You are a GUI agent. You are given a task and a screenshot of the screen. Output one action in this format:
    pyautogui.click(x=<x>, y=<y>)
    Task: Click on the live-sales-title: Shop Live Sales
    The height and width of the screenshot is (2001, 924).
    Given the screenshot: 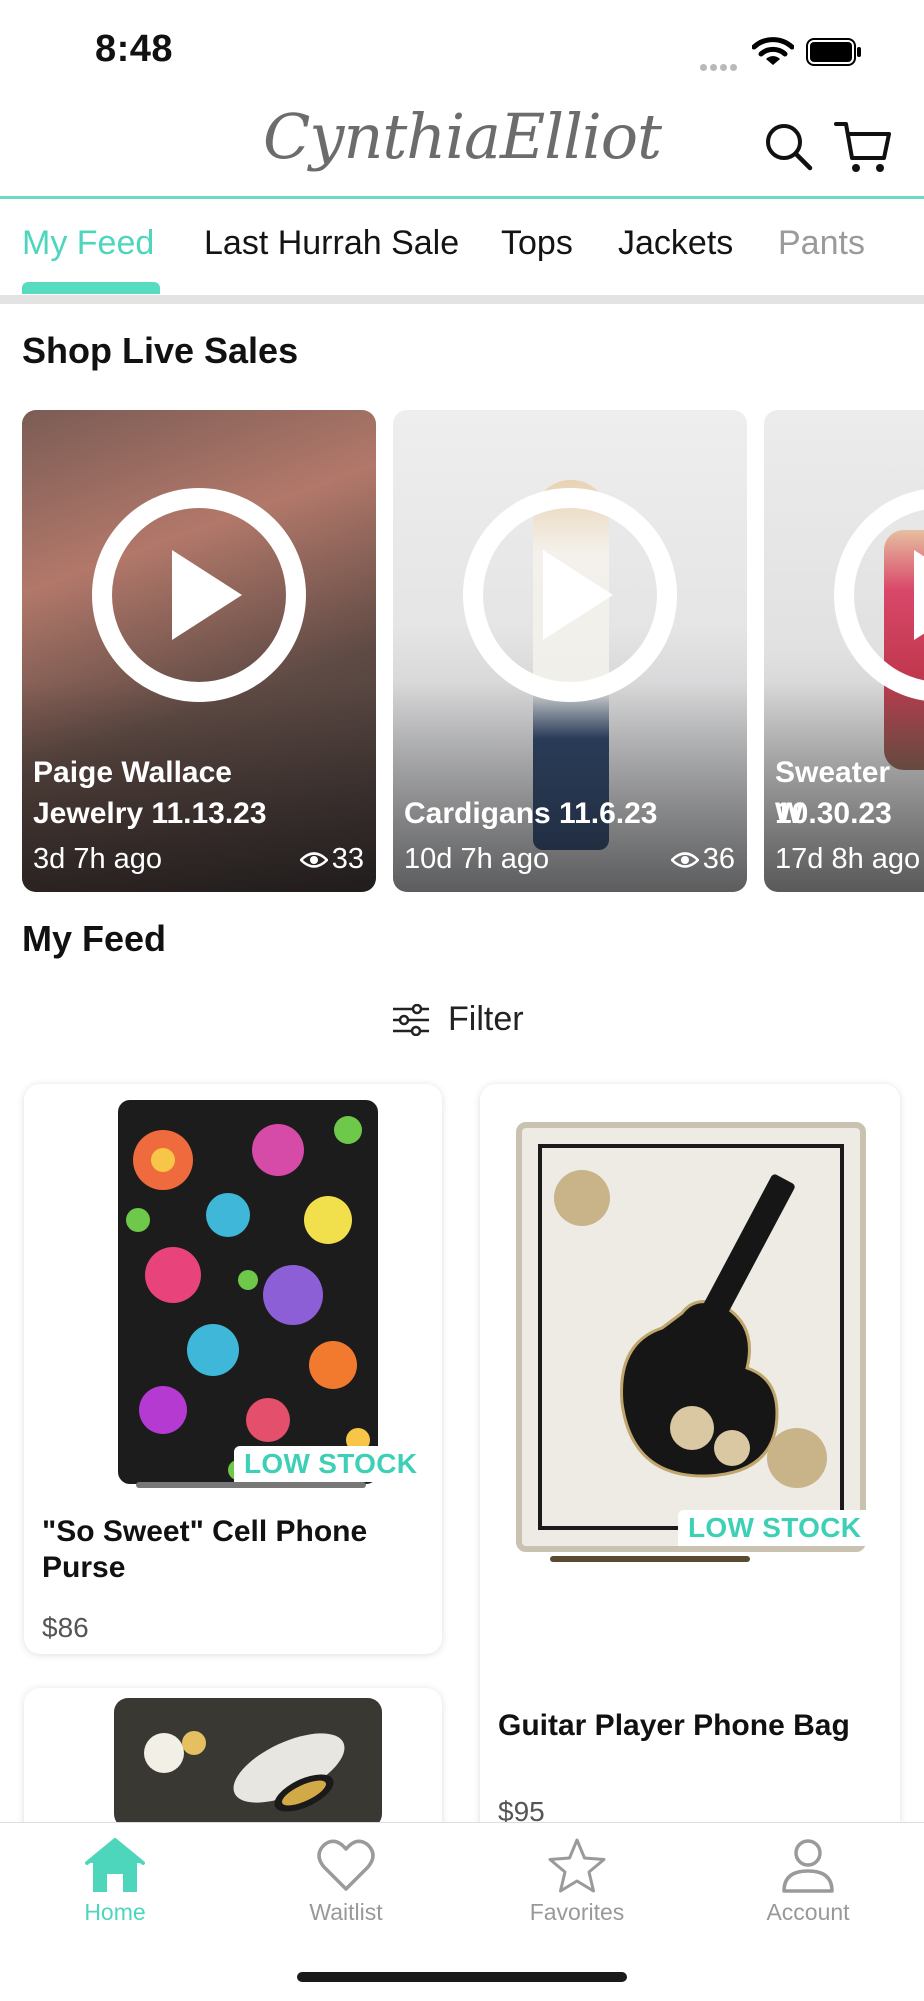 What is the action you would take?
    pyautogui.click(x=160, y=350)
    